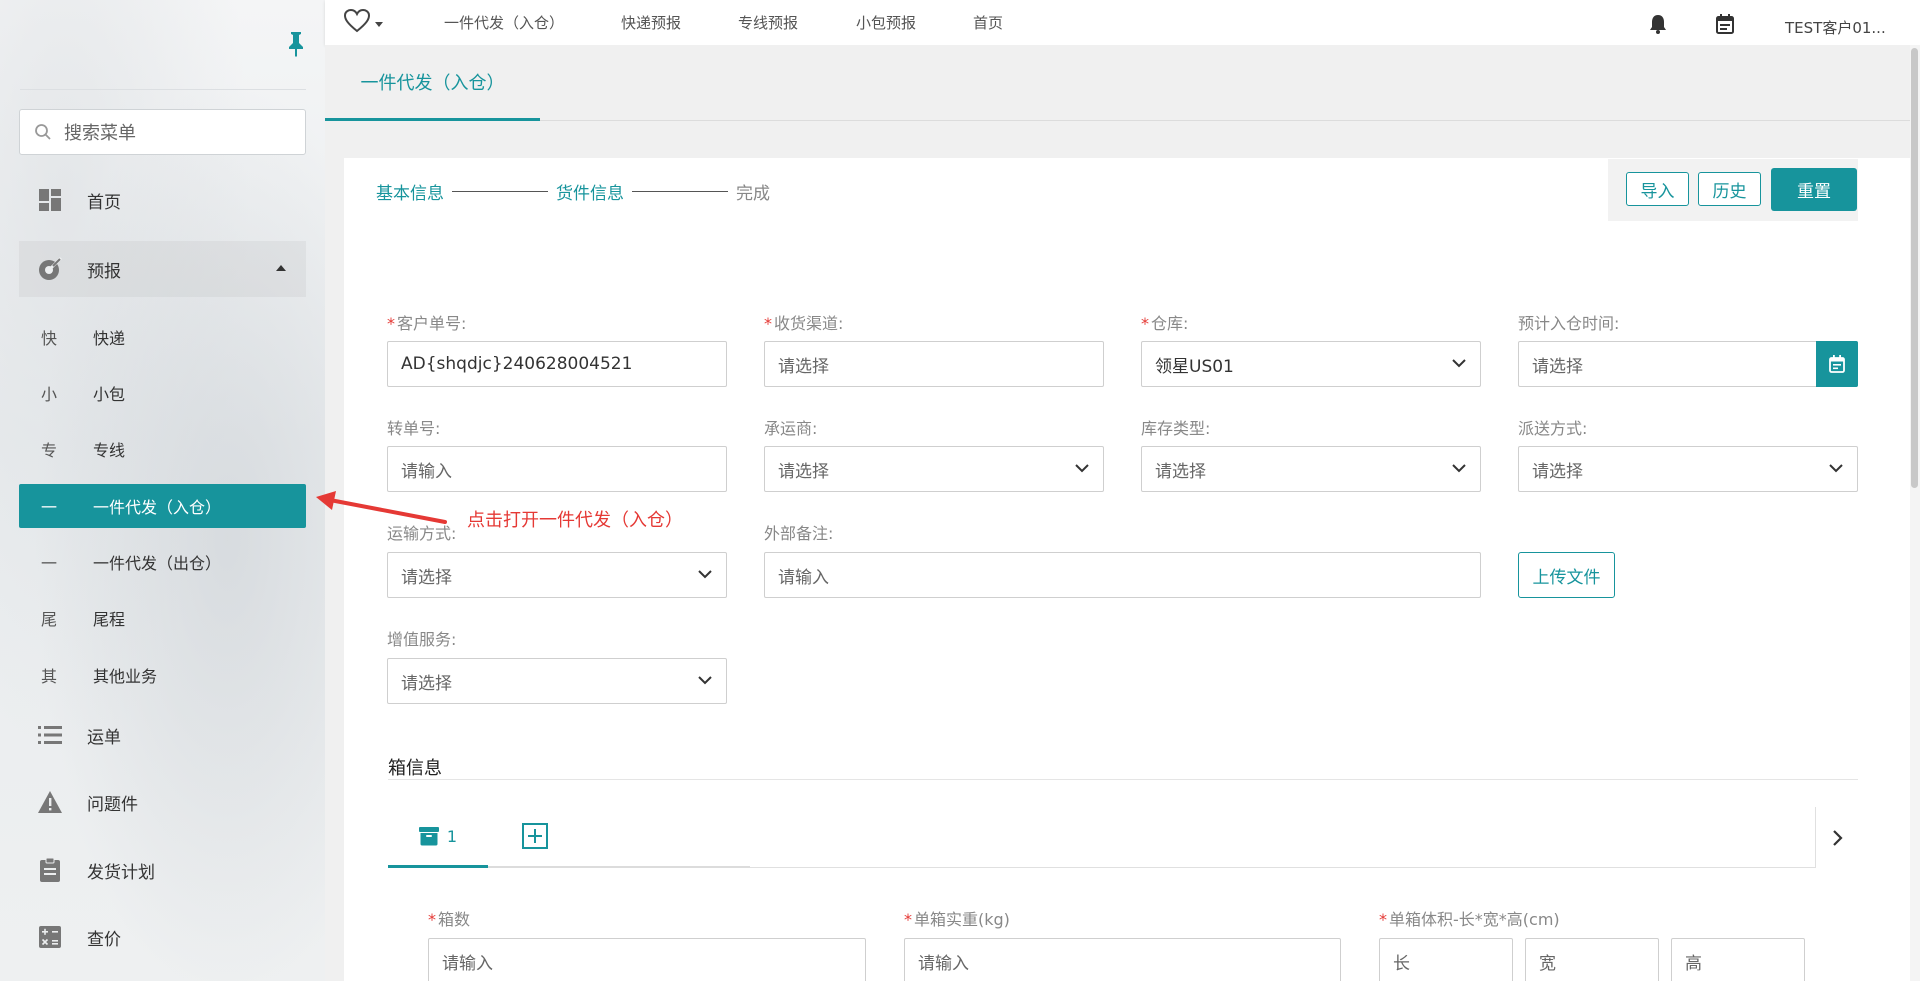 This screenshot has width=1920, height=981. Describe the element at coordinates (449, 919) in the screenshot. I see `box-count-label: * 箱数` at that location.